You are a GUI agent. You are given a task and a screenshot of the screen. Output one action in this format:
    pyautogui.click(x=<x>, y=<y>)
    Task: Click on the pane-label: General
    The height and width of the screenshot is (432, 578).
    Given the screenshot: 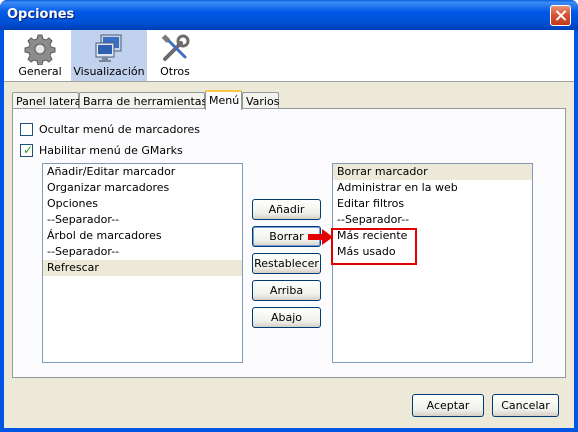 What is the action you would take?
    pyautogui.click(x=40, y=71)
    